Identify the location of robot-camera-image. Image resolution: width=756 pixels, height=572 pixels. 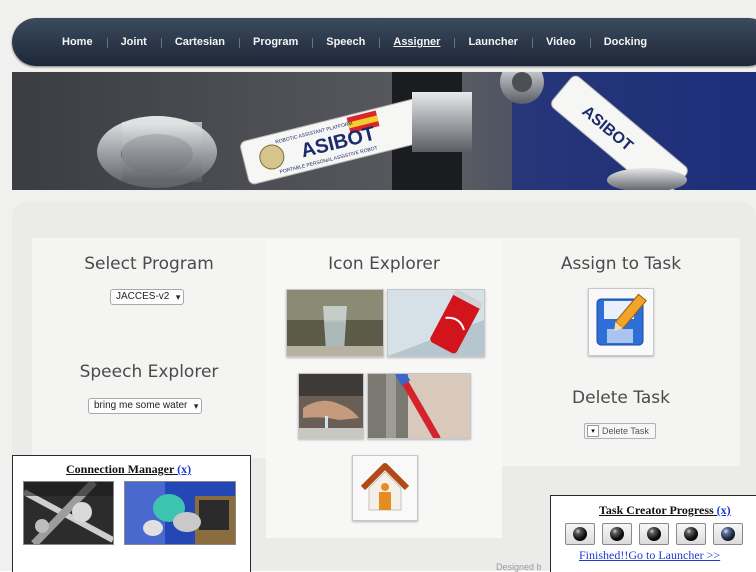
(68, 513).